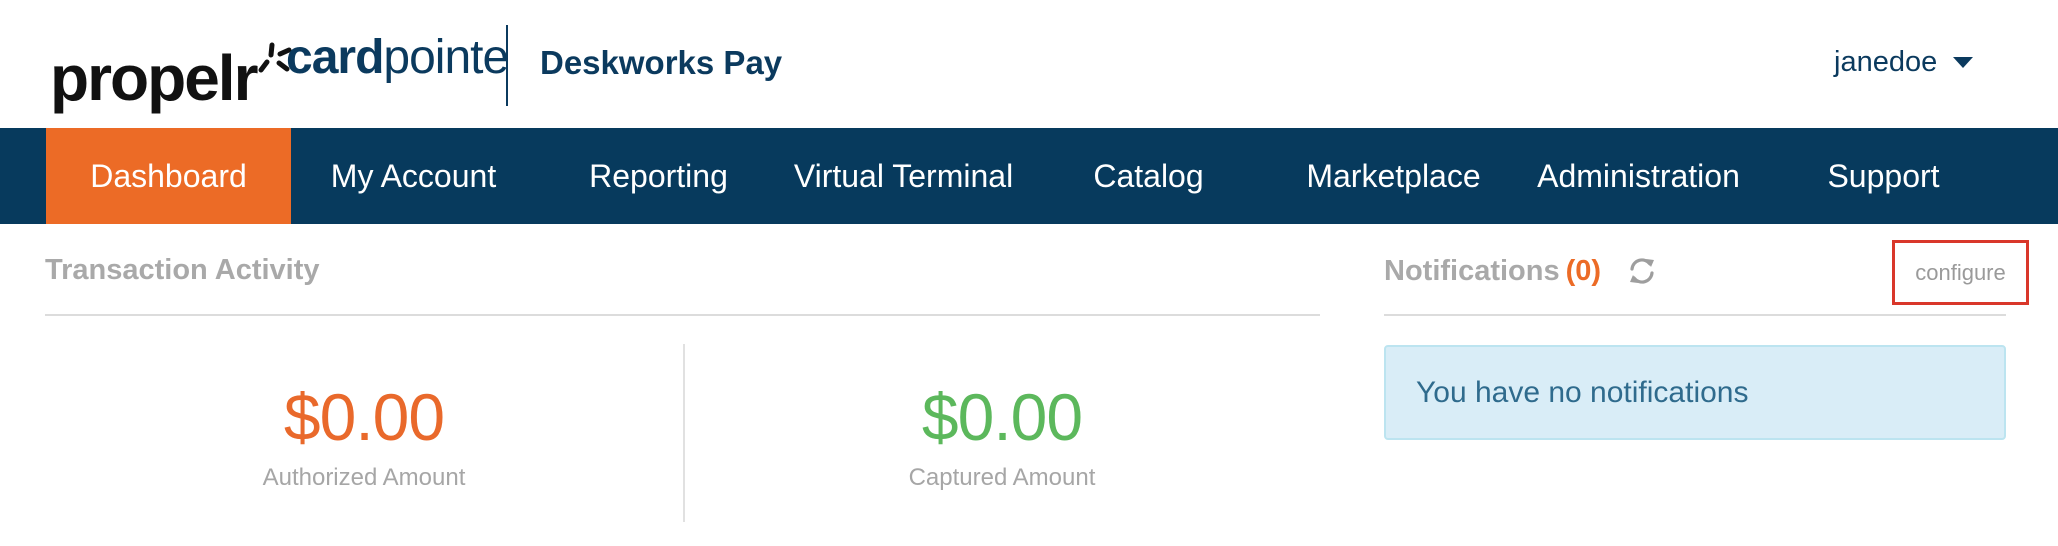 The height and width of the screenshot is (546, 2058). Describe the element at coordinates (1695, 392) in the screenshot. I see `notifications-empty-alert: You have no notifications` at that location.